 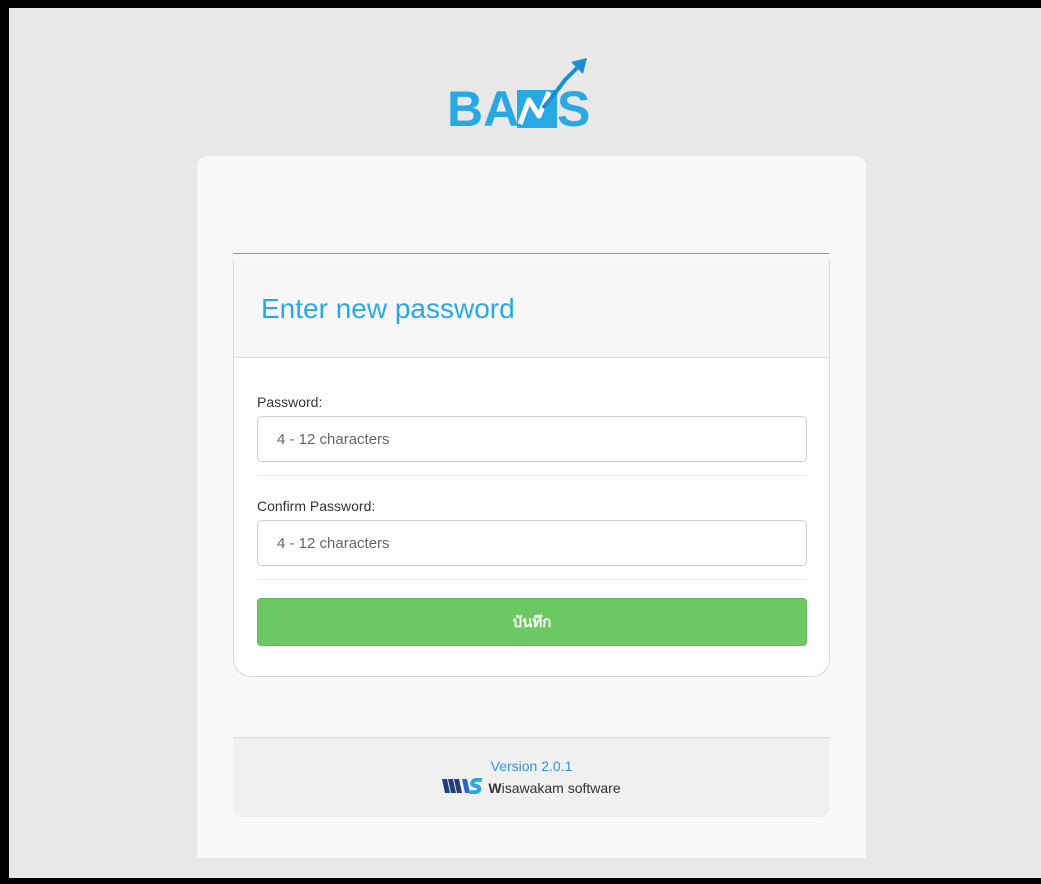 I want to click on panel-title: Enter new password, so click(x=388, y=308).